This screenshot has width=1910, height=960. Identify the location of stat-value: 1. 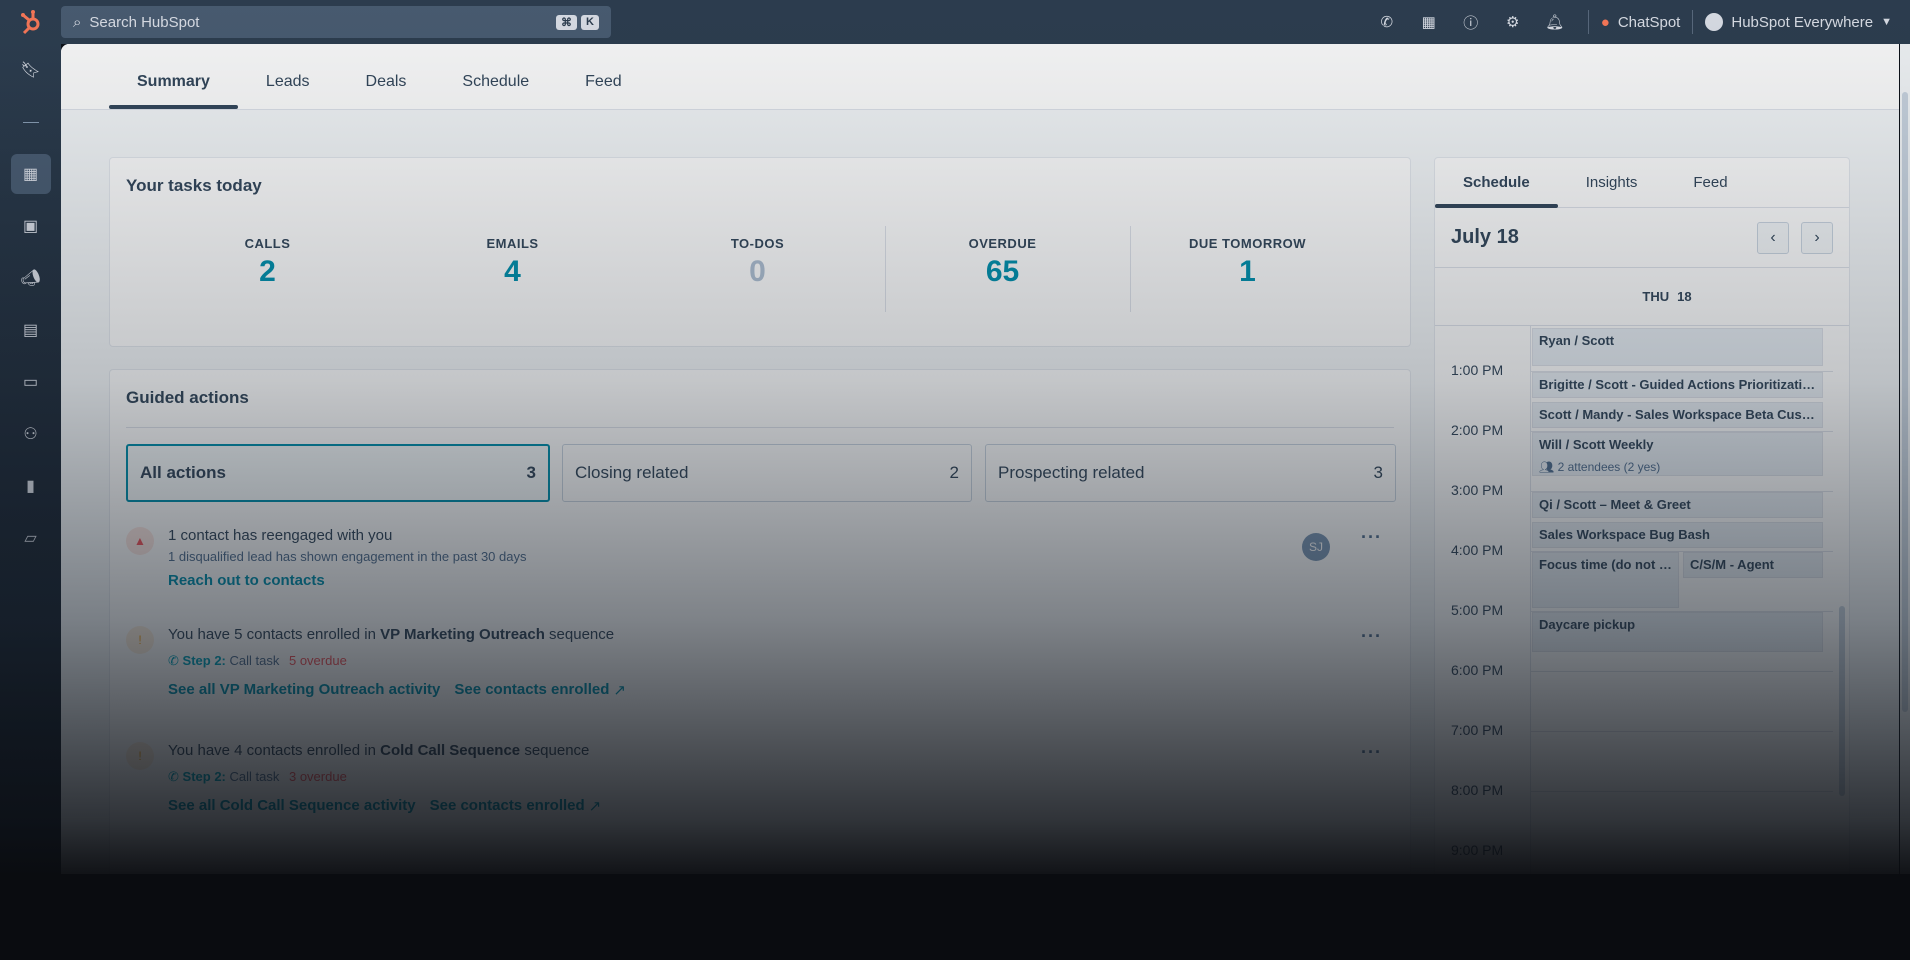
(1247, 271).